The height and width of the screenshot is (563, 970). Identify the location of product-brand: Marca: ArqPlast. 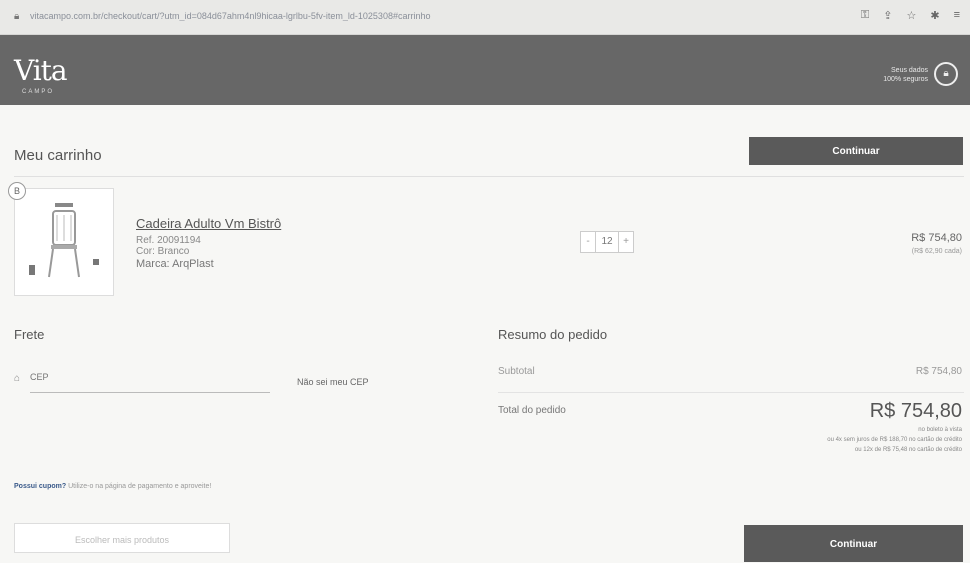
(175, 264).